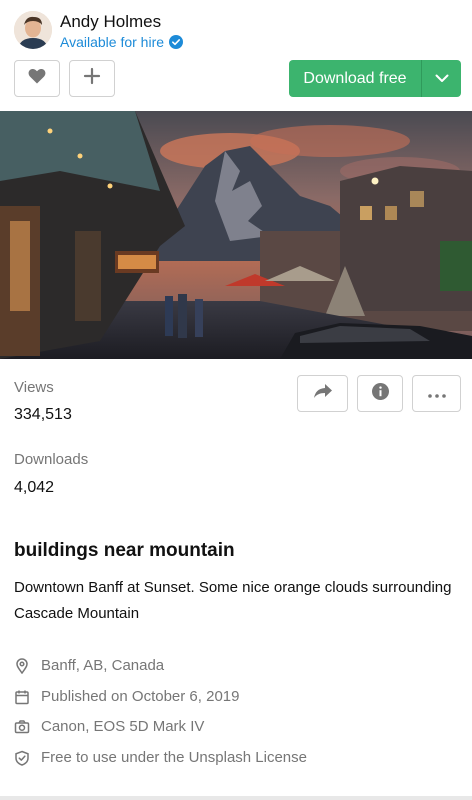 This screenshot has height=800, width=472. Describe the element at coordinates (355, 78) in the screenshot. I see `download-button: Download free` at that location.